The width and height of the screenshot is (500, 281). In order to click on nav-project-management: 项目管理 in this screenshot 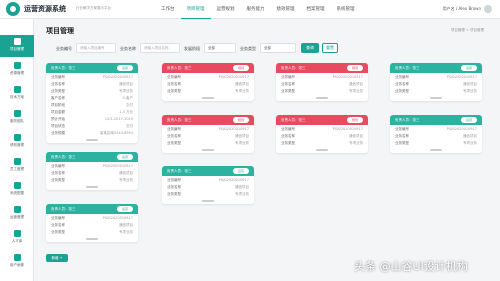, I will do `click(195, 9)`.